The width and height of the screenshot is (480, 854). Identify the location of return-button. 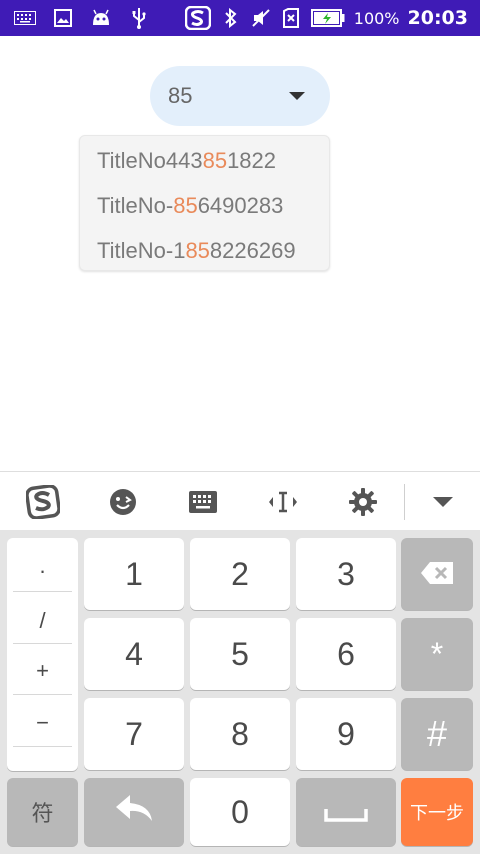
(134, 812).